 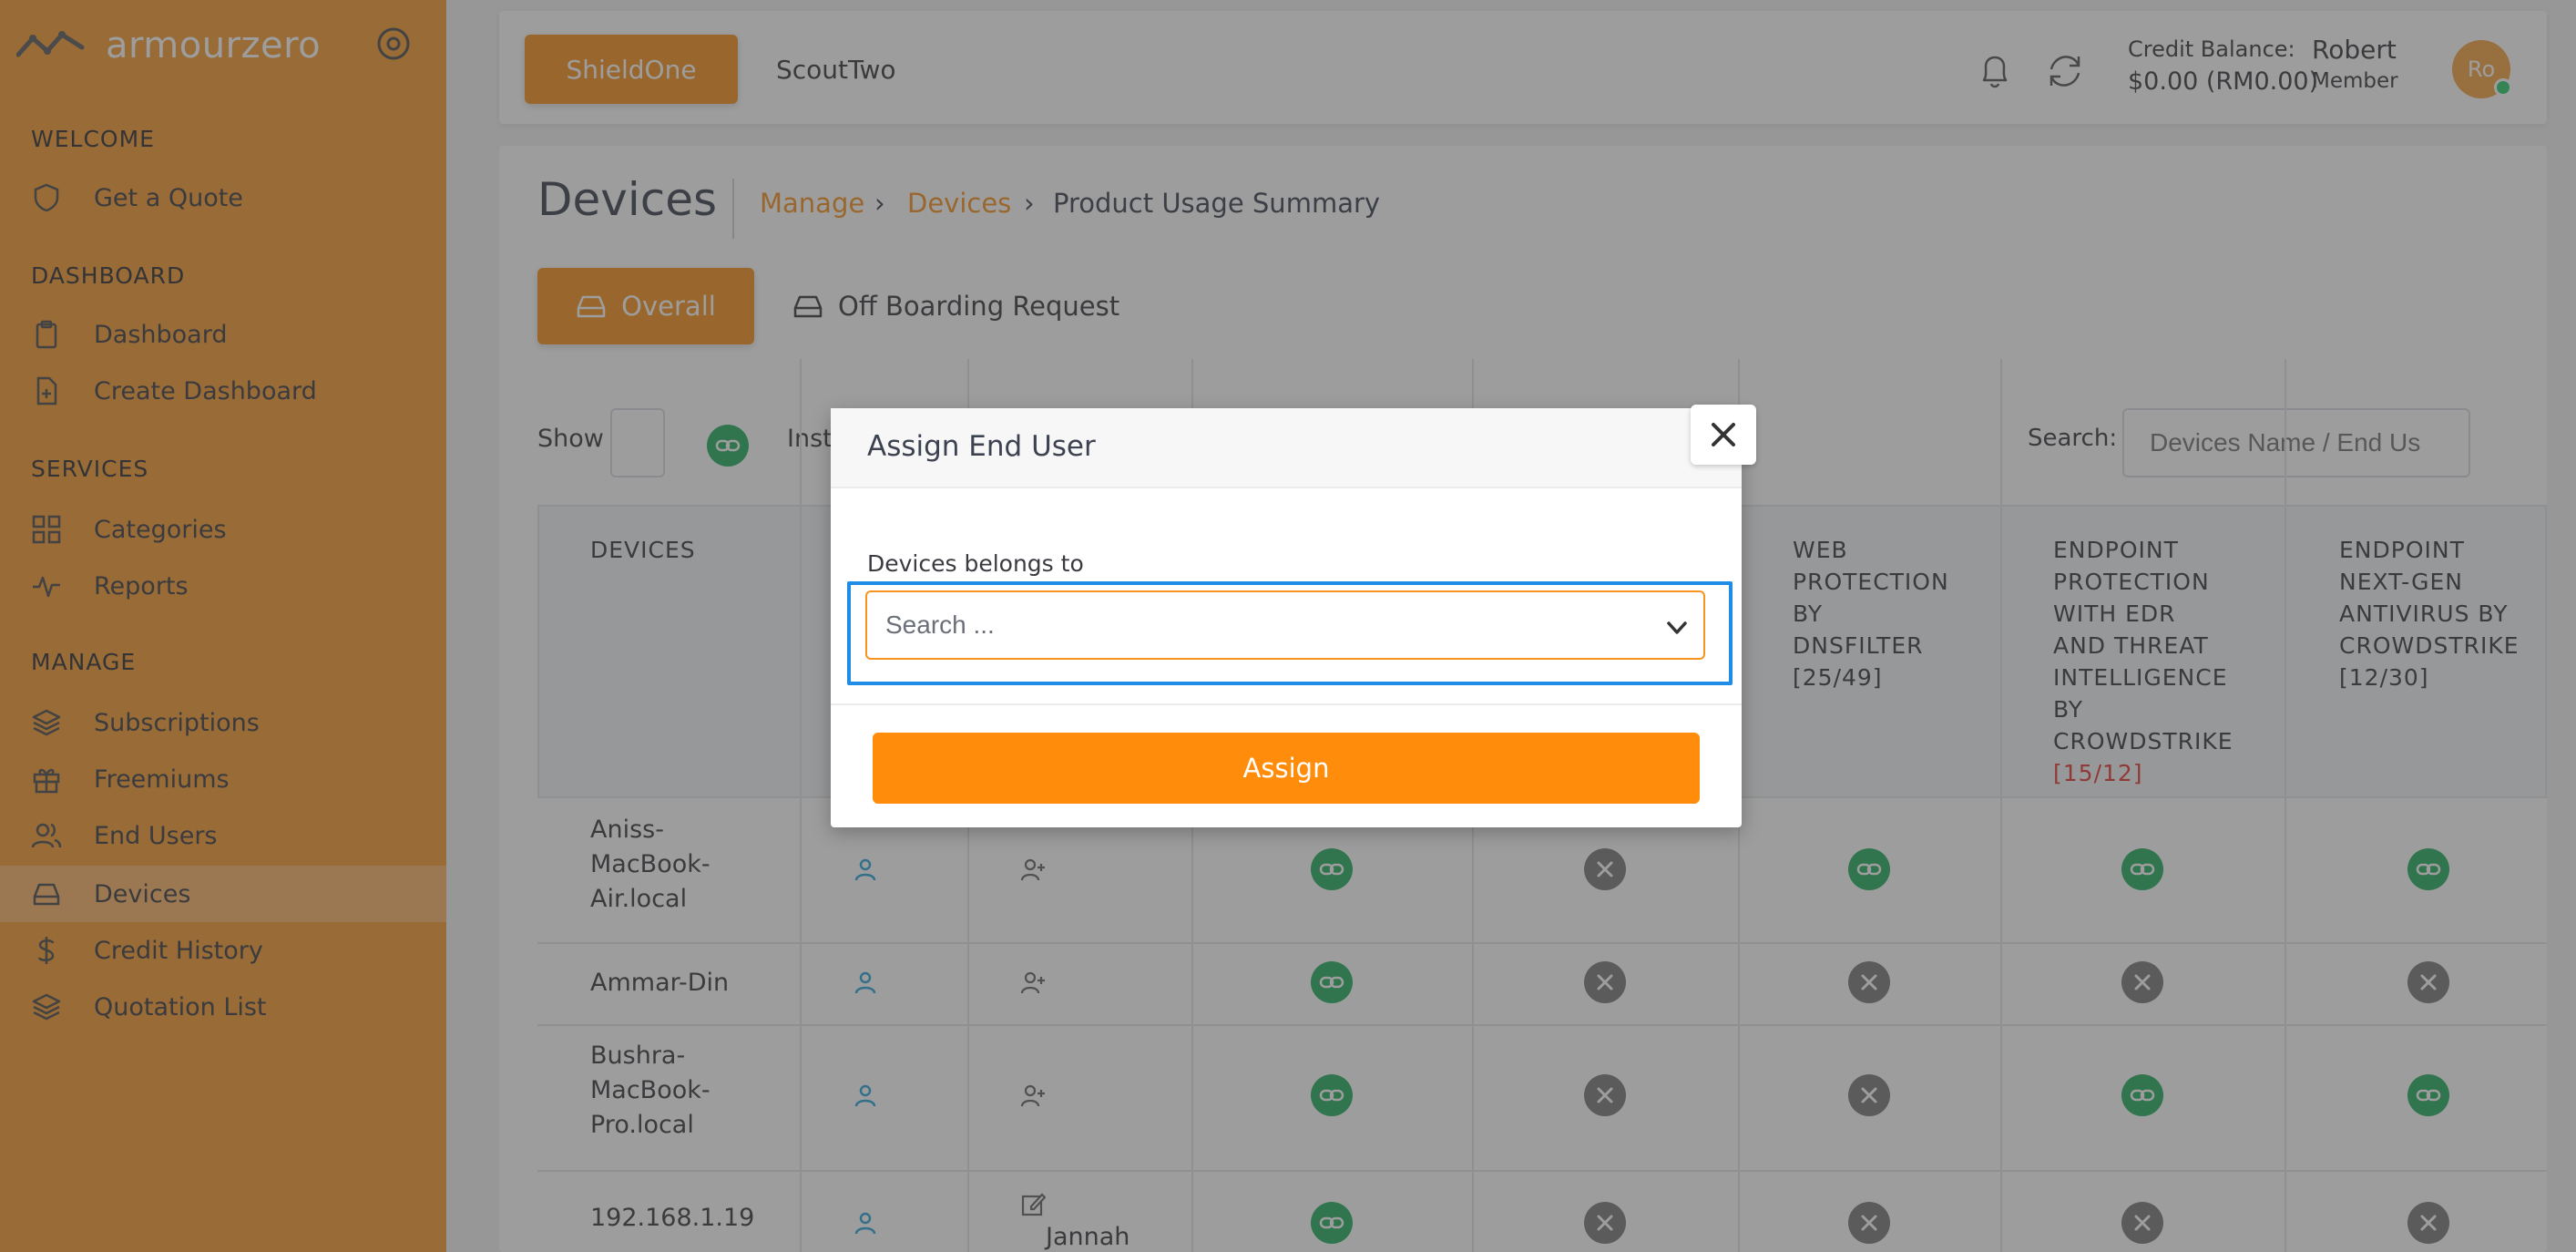 I want to click on end-user-select, so click(x=1285, y=625).